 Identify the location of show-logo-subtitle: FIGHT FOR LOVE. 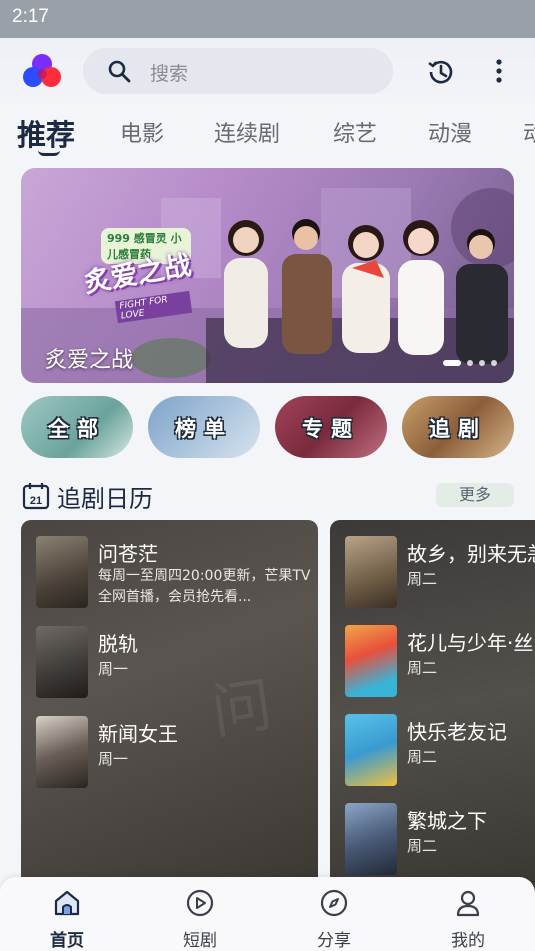
(153, 307).